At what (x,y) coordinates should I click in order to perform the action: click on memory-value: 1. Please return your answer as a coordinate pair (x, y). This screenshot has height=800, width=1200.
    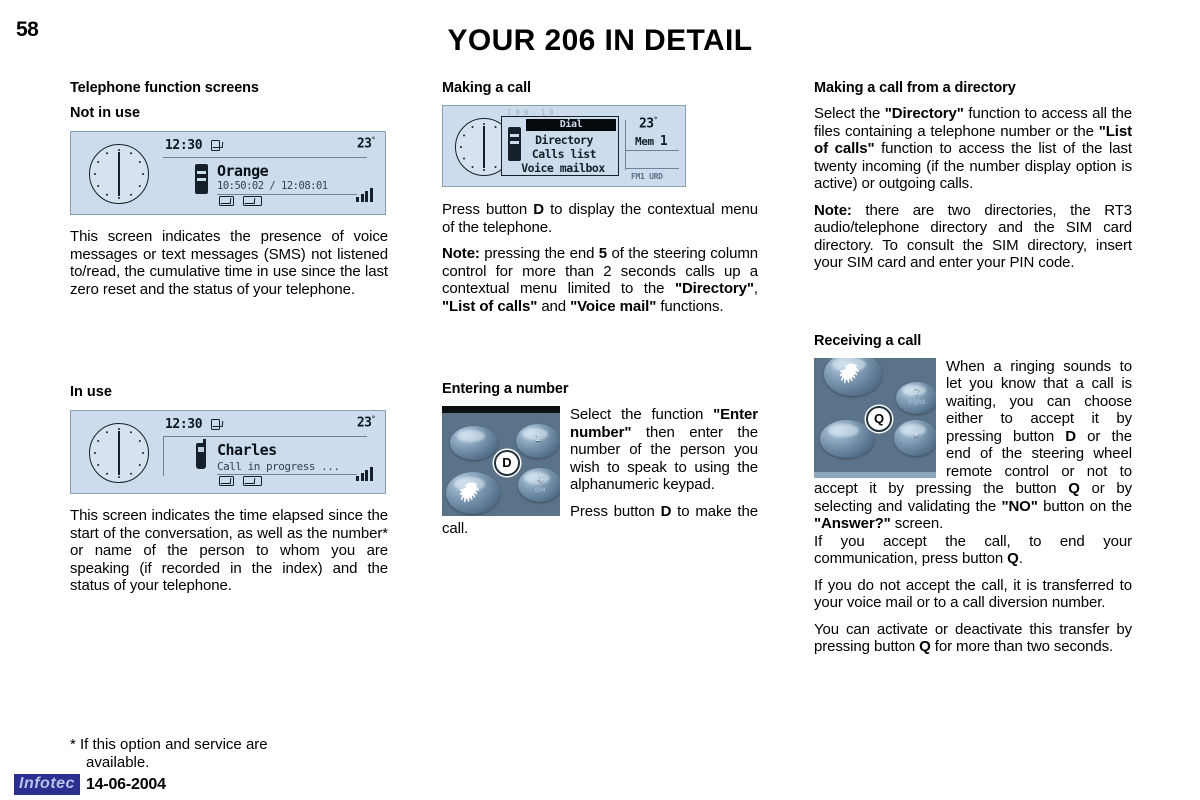
    Looking at the image, I should click on (663, 141).